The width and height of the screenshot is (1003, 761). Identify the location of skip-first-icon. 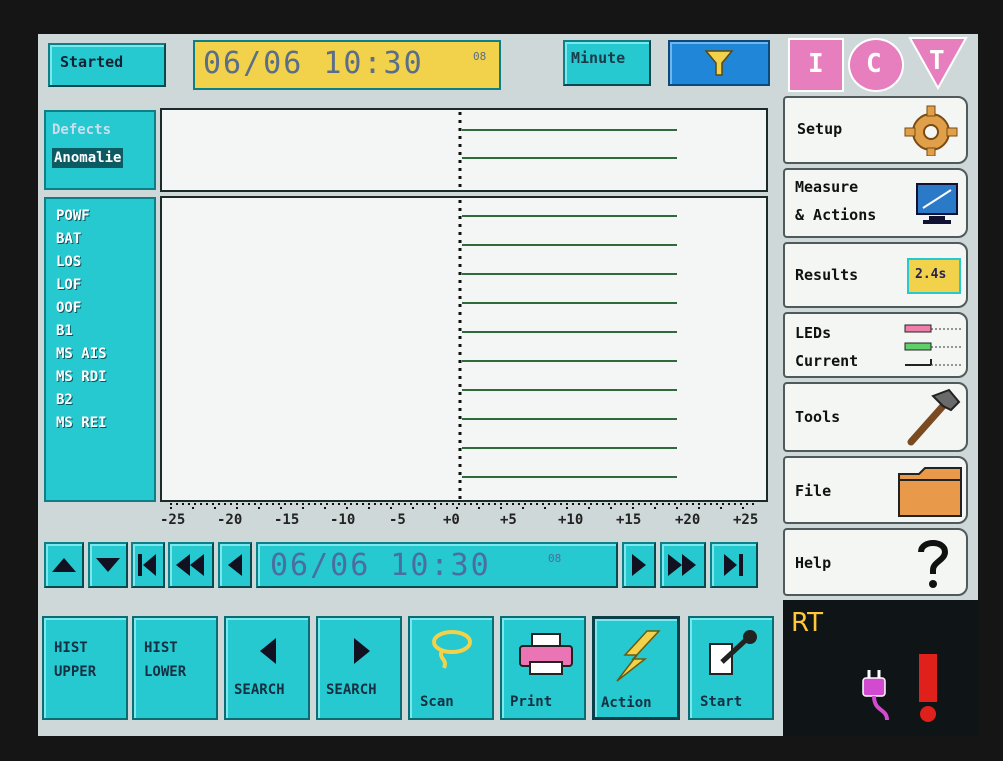
(147, 565).